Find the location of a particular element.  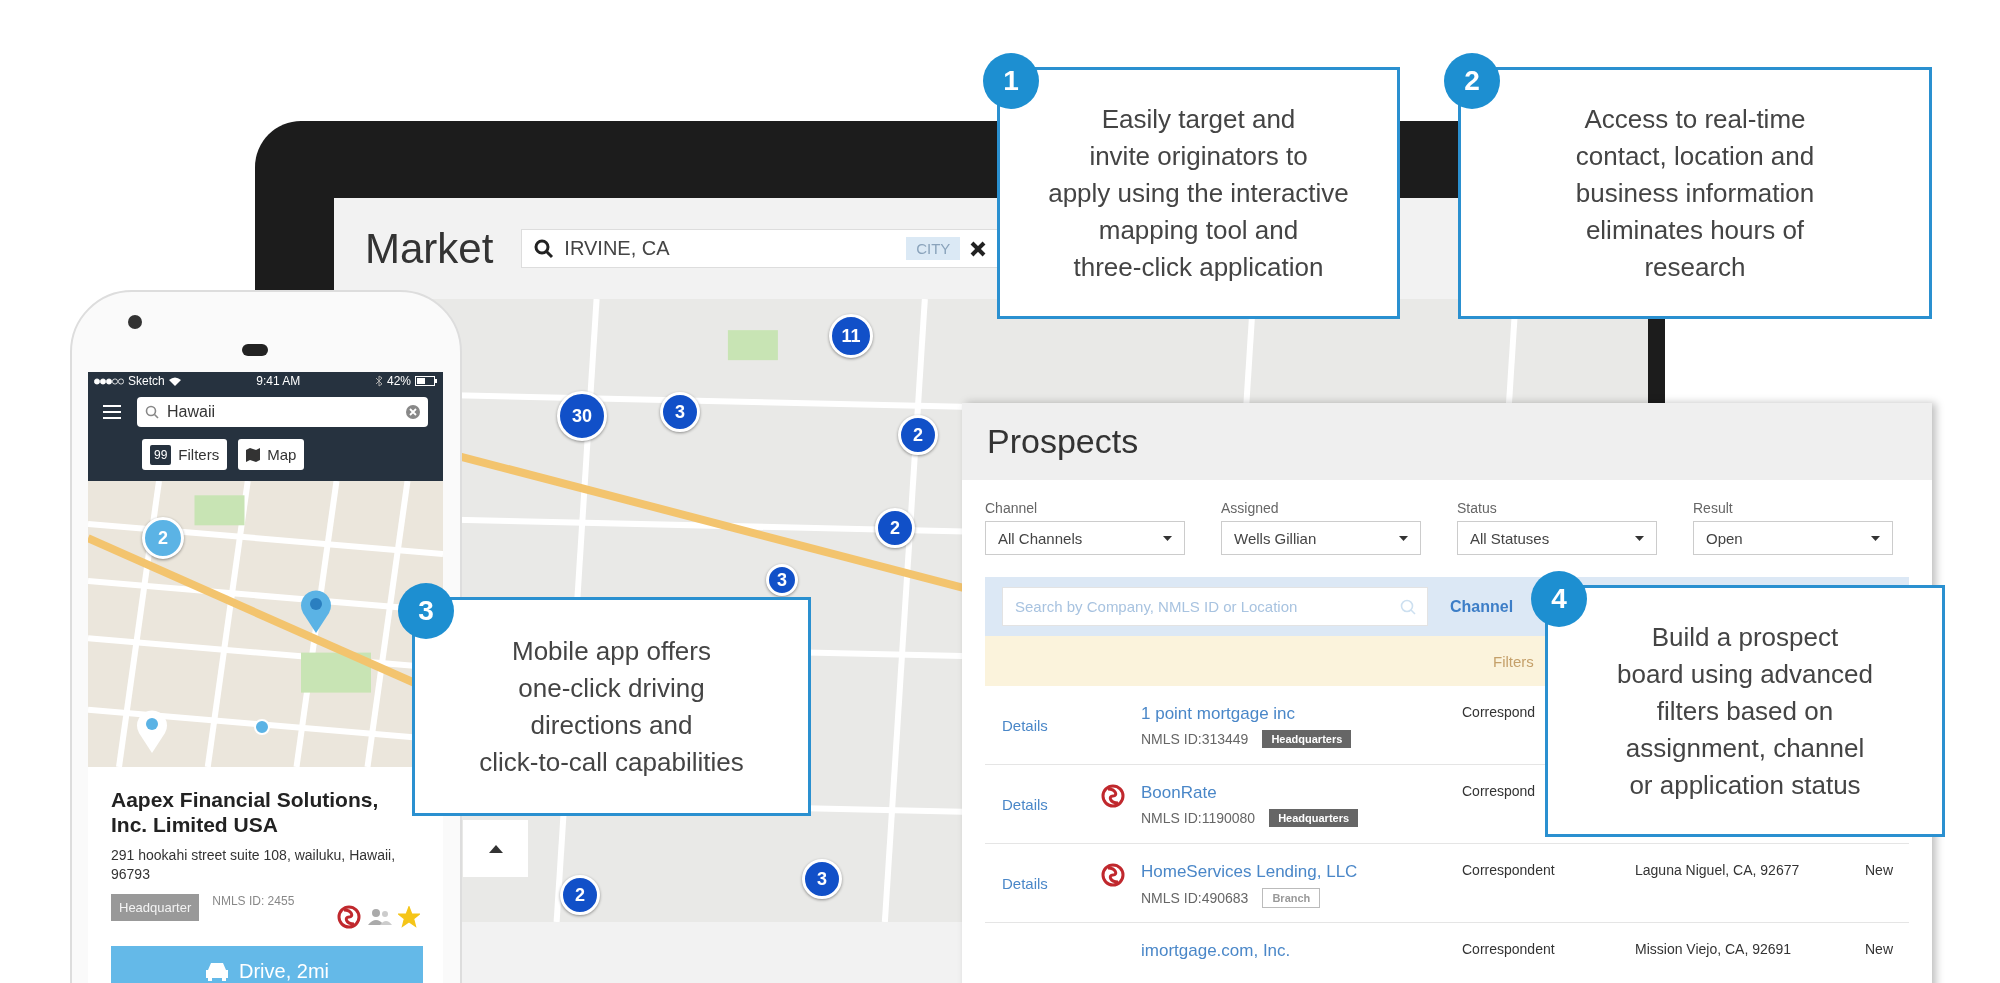

clear-icon is located at coordinates (413, 412).